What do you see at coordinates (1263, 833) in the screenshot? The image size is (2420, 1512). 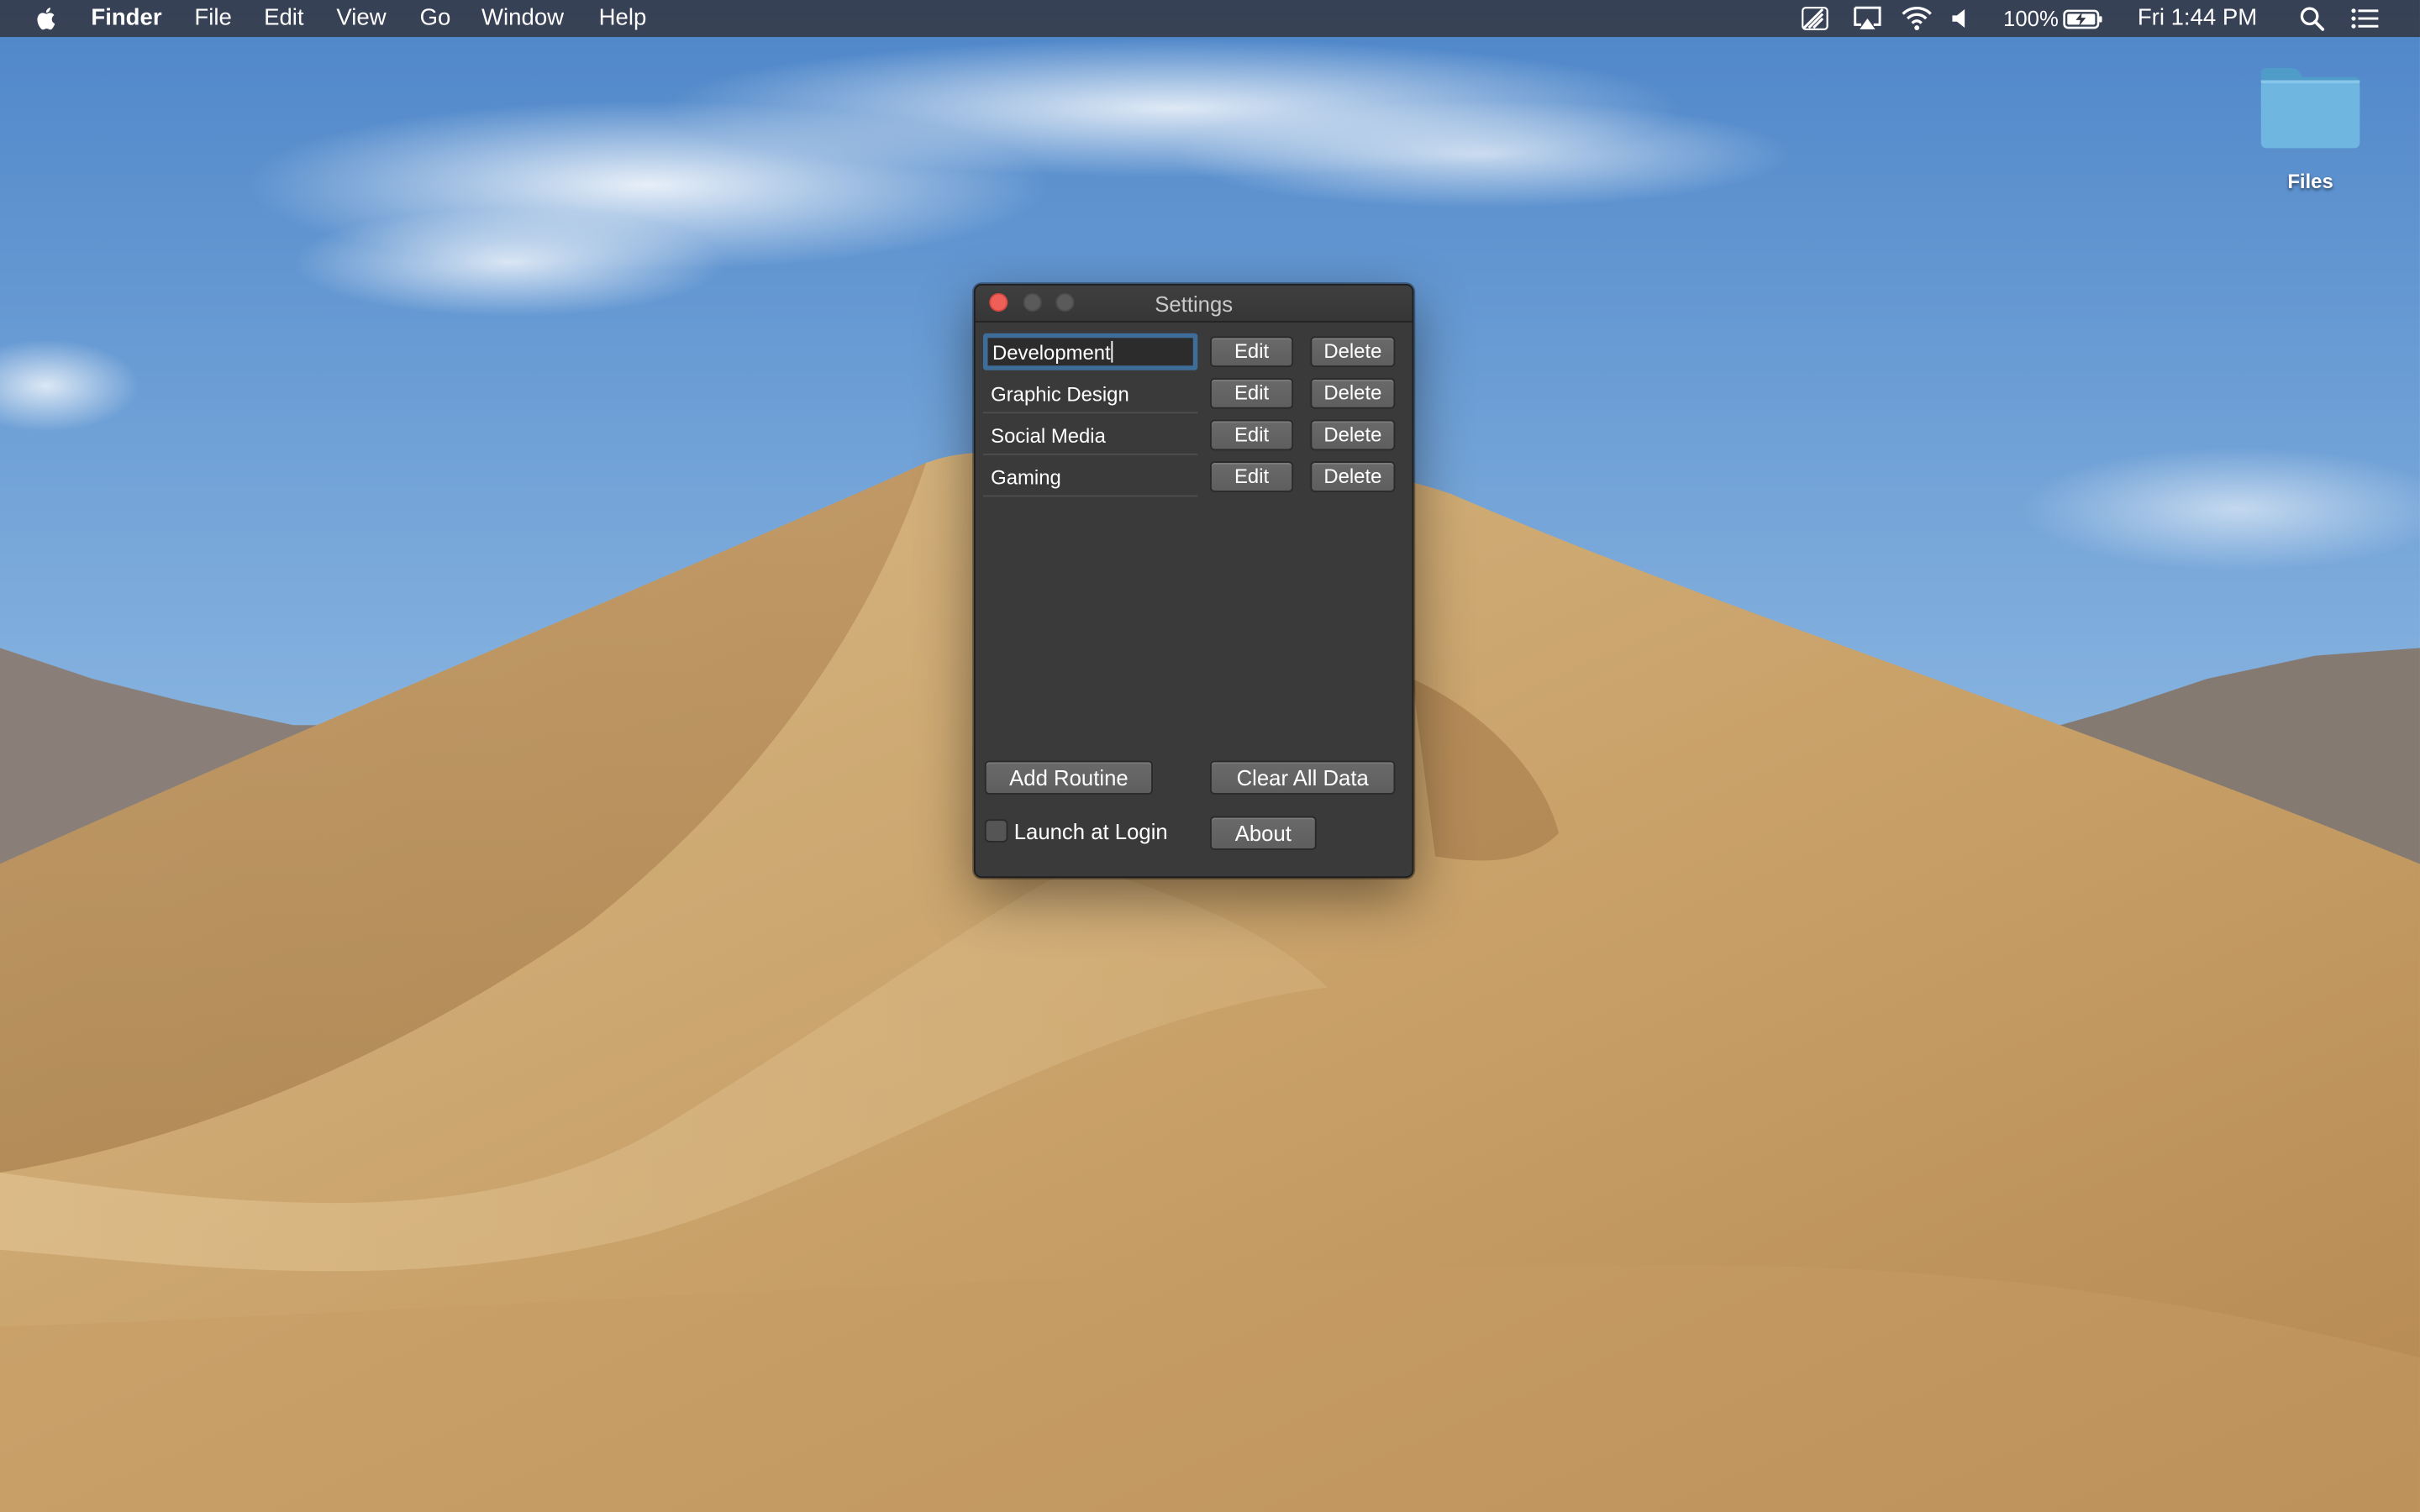 I see `about-button: About` at bounding box center [1263, 833].